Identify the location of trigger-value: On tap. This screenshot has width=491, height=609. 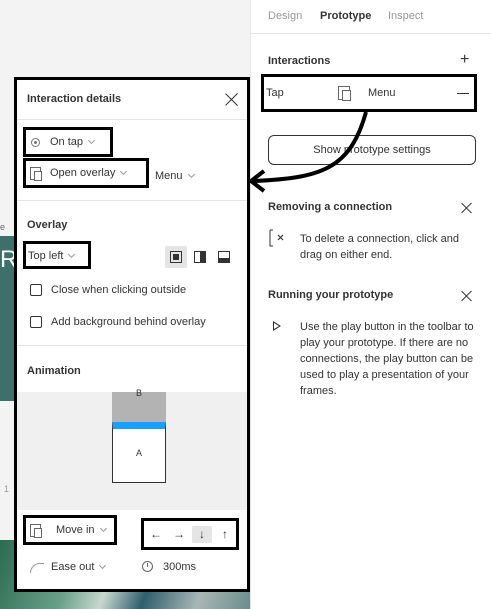
(67, 142).